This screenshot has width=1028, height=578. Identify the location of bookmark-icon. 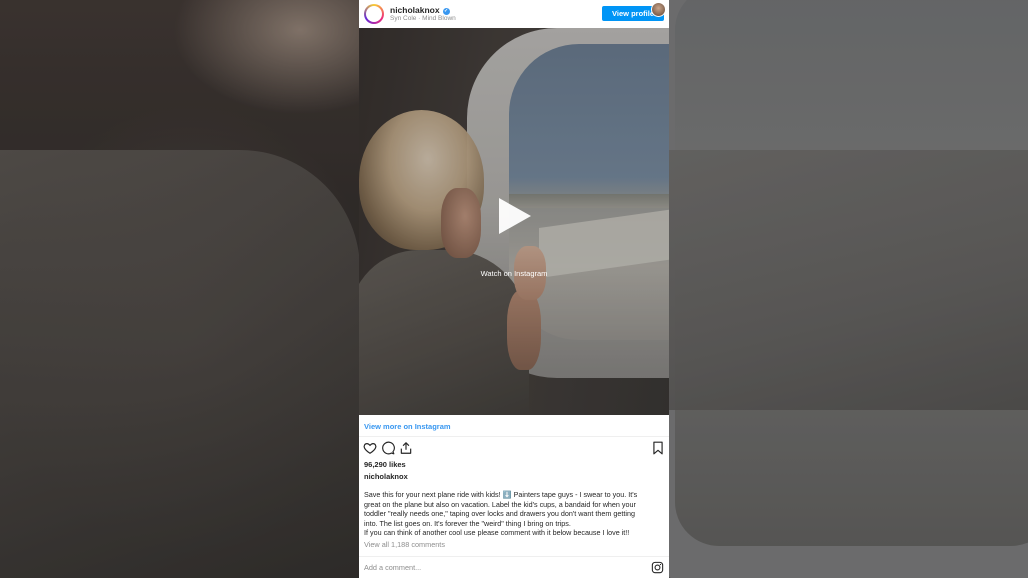
(658, 448).